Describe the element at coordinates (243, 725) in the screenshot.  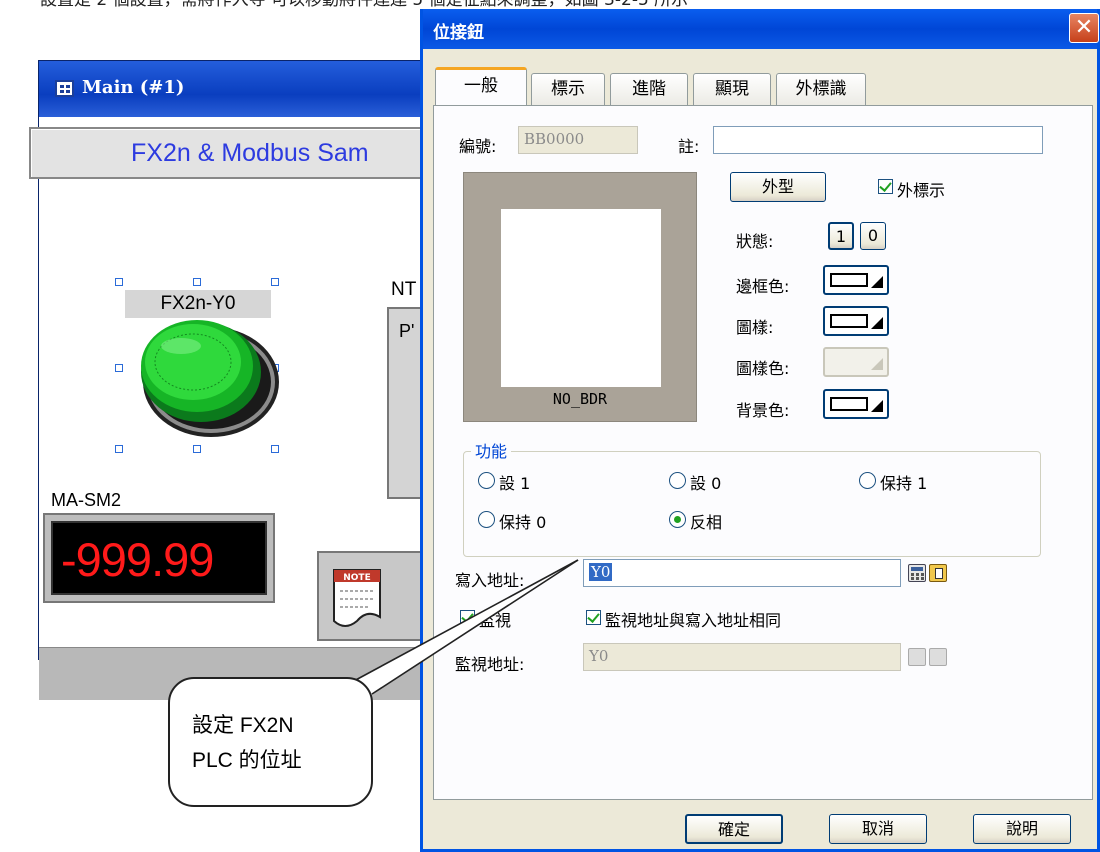
I see `callout-line-1: 設定 FX2N` at that location.